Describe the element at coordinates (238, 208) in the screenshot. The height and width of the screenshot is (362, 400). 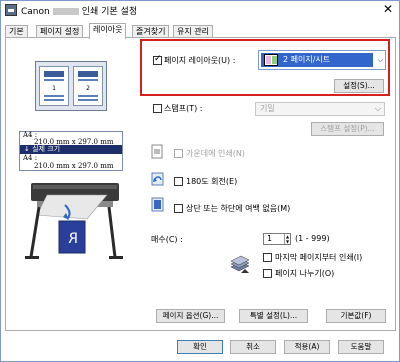
I see `no-margin-label: 상단 또는 하단에 여백 없음(M)` at that location.